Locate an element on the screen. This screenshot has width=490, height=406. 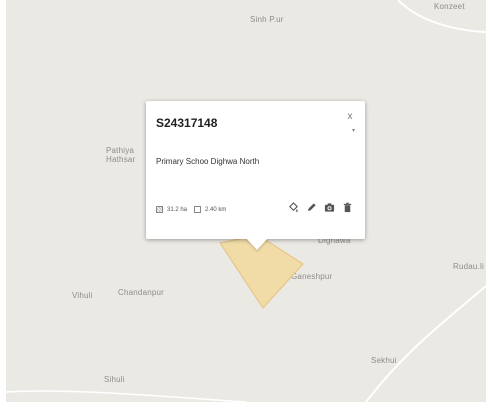
popup-title: S24317148 is located at coordinates (187, 123).